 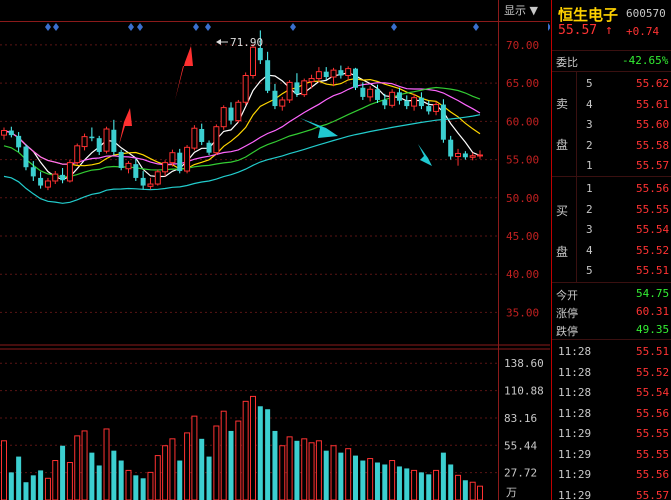 What do you see at coordinates (611, 372) in the screenshot?
I see `tick-row: 11:28 55.52` at bounding box center [611, 372].